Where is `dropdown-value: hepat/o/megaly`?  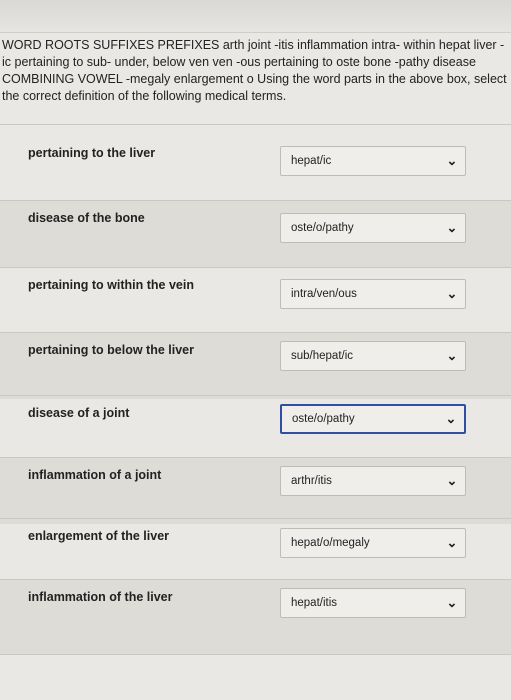
dropdown-value: hepat/o/megaly is located at coordinates (330, 543).